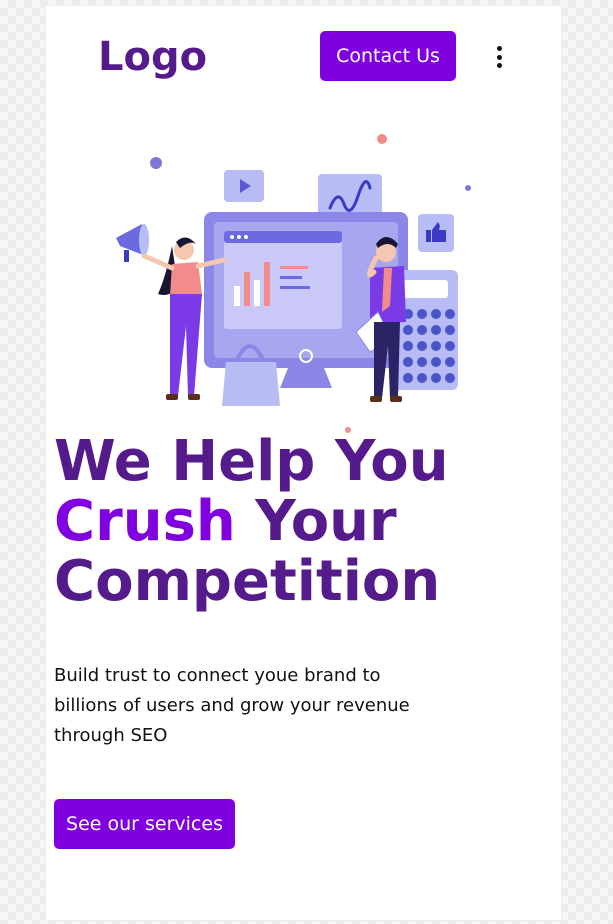  What do you see at coordinates (145, 521) in the screenshot?
I see `headline-accent-word: Crush` at bounding box center [145, 521].